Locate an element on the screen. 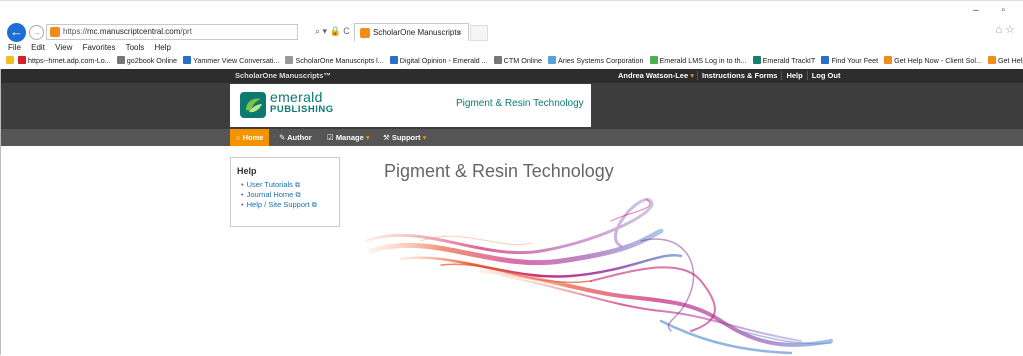 Image resolution: width=1023 pixels, height=356 pixels. address-bar: https://mc.manuscriptcentral.com/prt is located at coordinates (172, 32).